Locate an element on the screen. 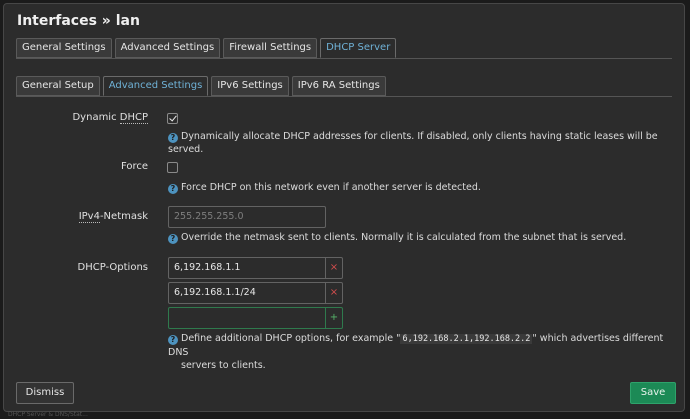 This screenshot has width=690, height=419. force-checkbox is located at coordinates (172, 167).